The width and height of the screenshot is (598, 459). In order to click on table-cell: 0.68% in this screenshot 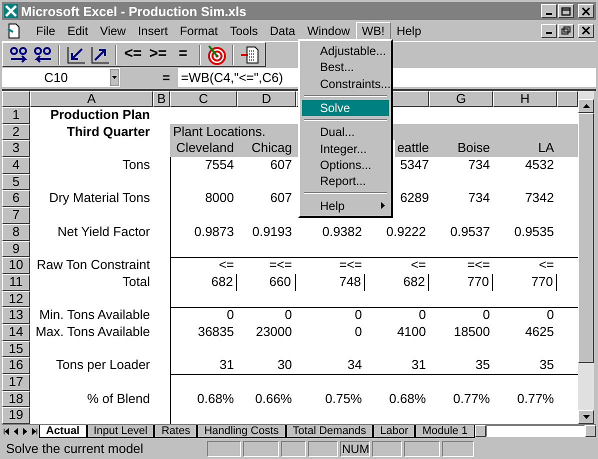, I will do `click(203, 399)`.